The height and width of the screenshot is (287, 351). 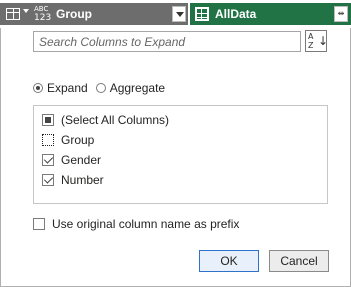 What do you see at coordinates (48, 160) in the screenshot?
I see `gender-checkbox` at bounding box center [48, 160].